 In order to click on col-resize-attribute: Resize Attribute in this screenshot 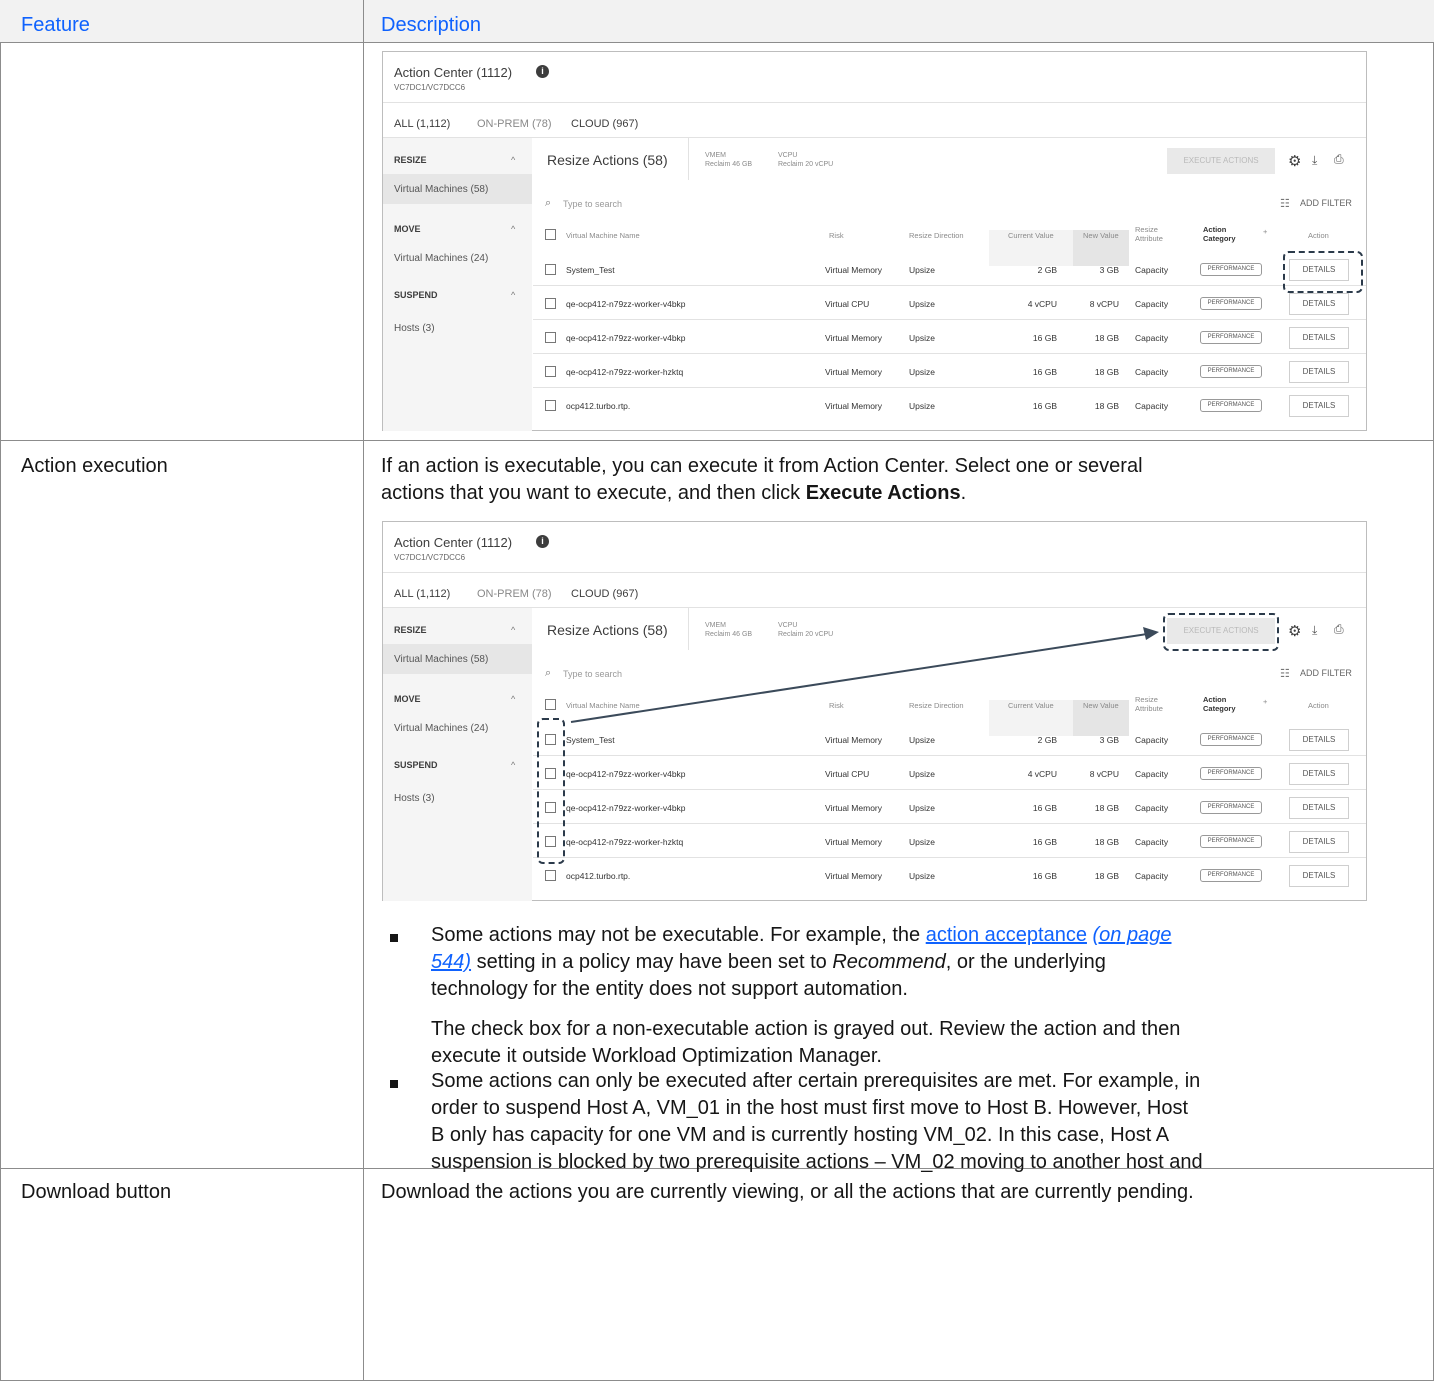, I will do `click(1149, 234)`.